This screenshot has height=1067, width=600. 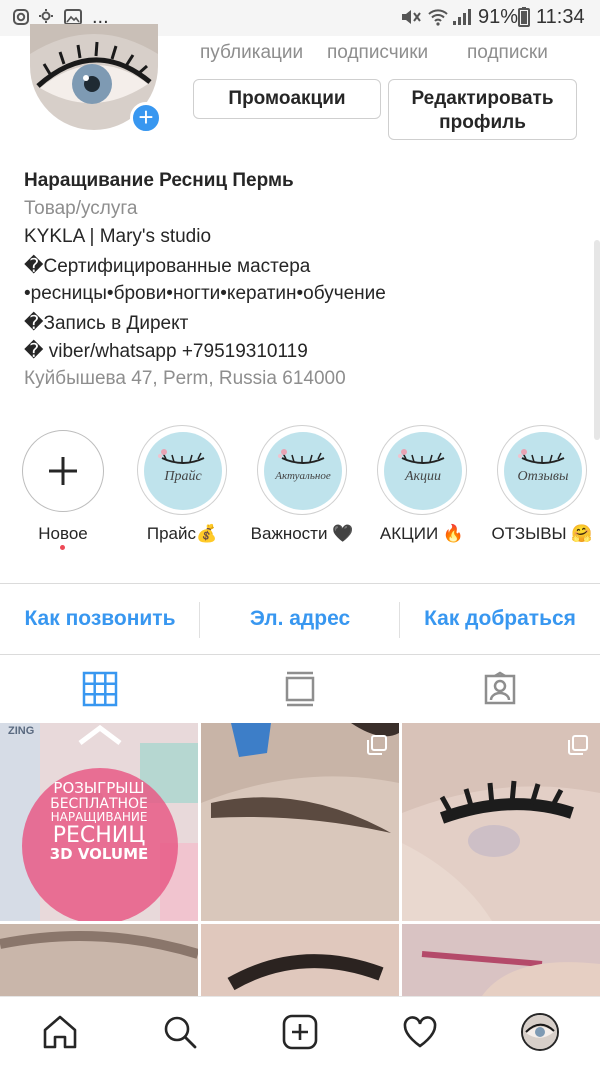 What do you see at coordinates (60, 1032) in the screenshot?
I see `home-icon` at bounding box center [60, 1032].